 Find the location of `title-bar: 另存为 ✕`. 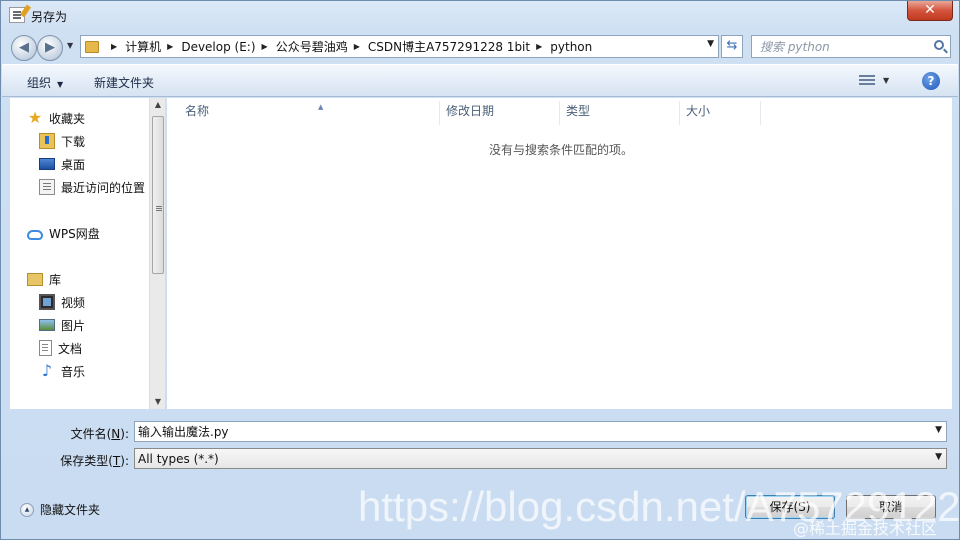

title-bar: 另存为 ✕ is located at coordinates (480, 16).